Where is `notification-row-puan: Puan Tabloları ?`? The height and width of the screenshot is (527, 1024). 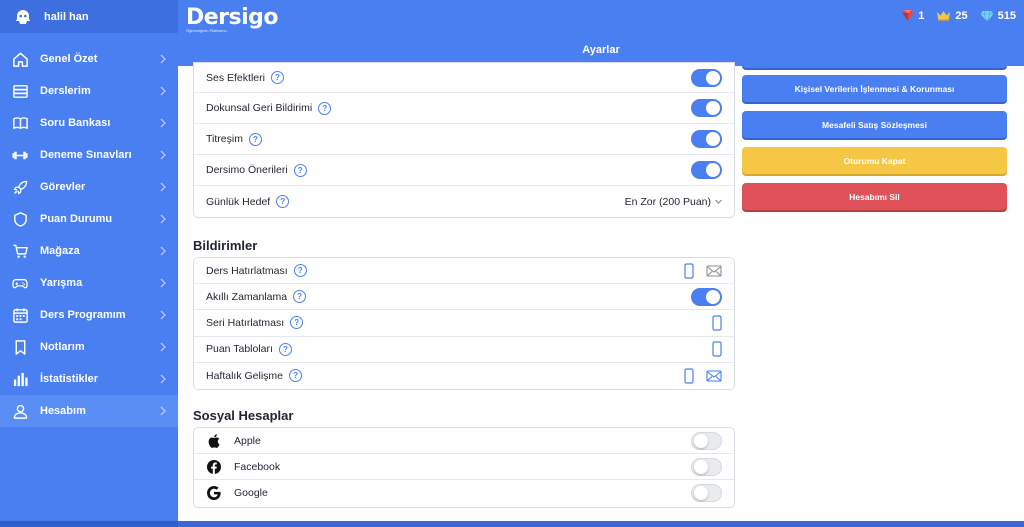
notification-row-puan: Puan Tabloları ? is located at coordinates (464, 350).